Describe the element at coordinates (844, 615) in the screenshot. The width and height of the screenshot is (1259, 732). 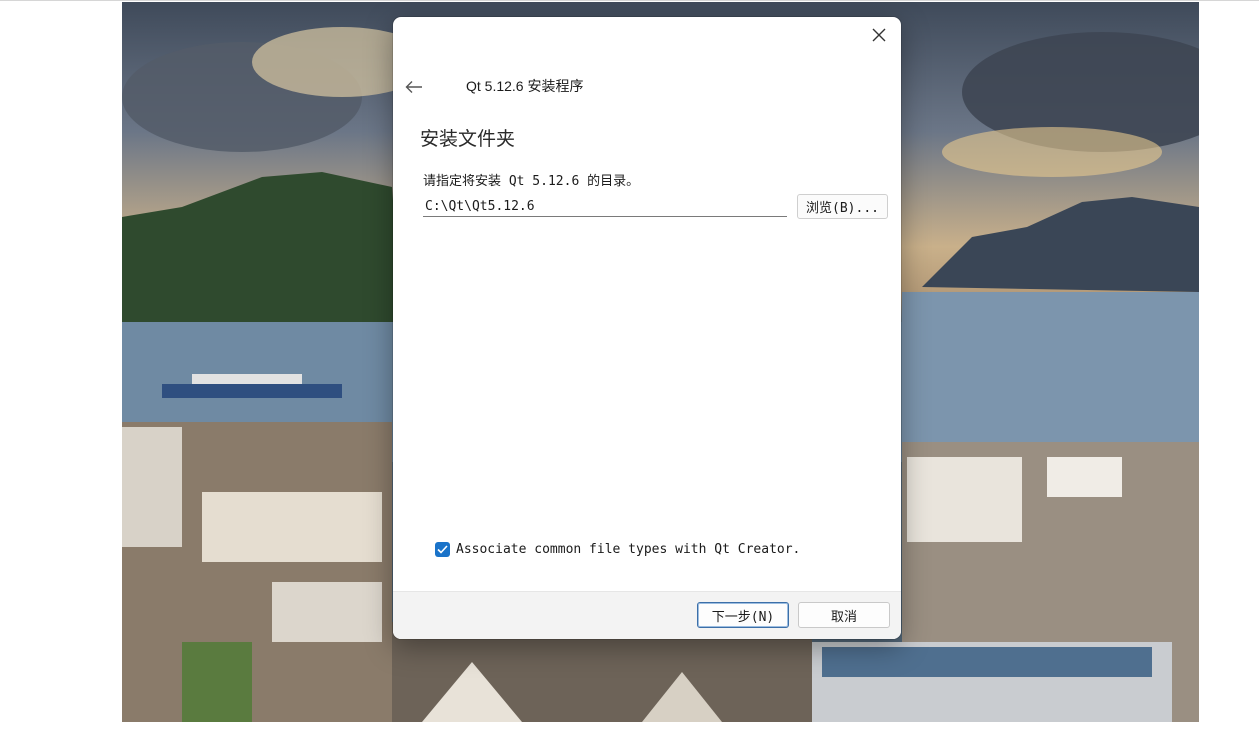
I see `cancel-button: 取消` at that location.